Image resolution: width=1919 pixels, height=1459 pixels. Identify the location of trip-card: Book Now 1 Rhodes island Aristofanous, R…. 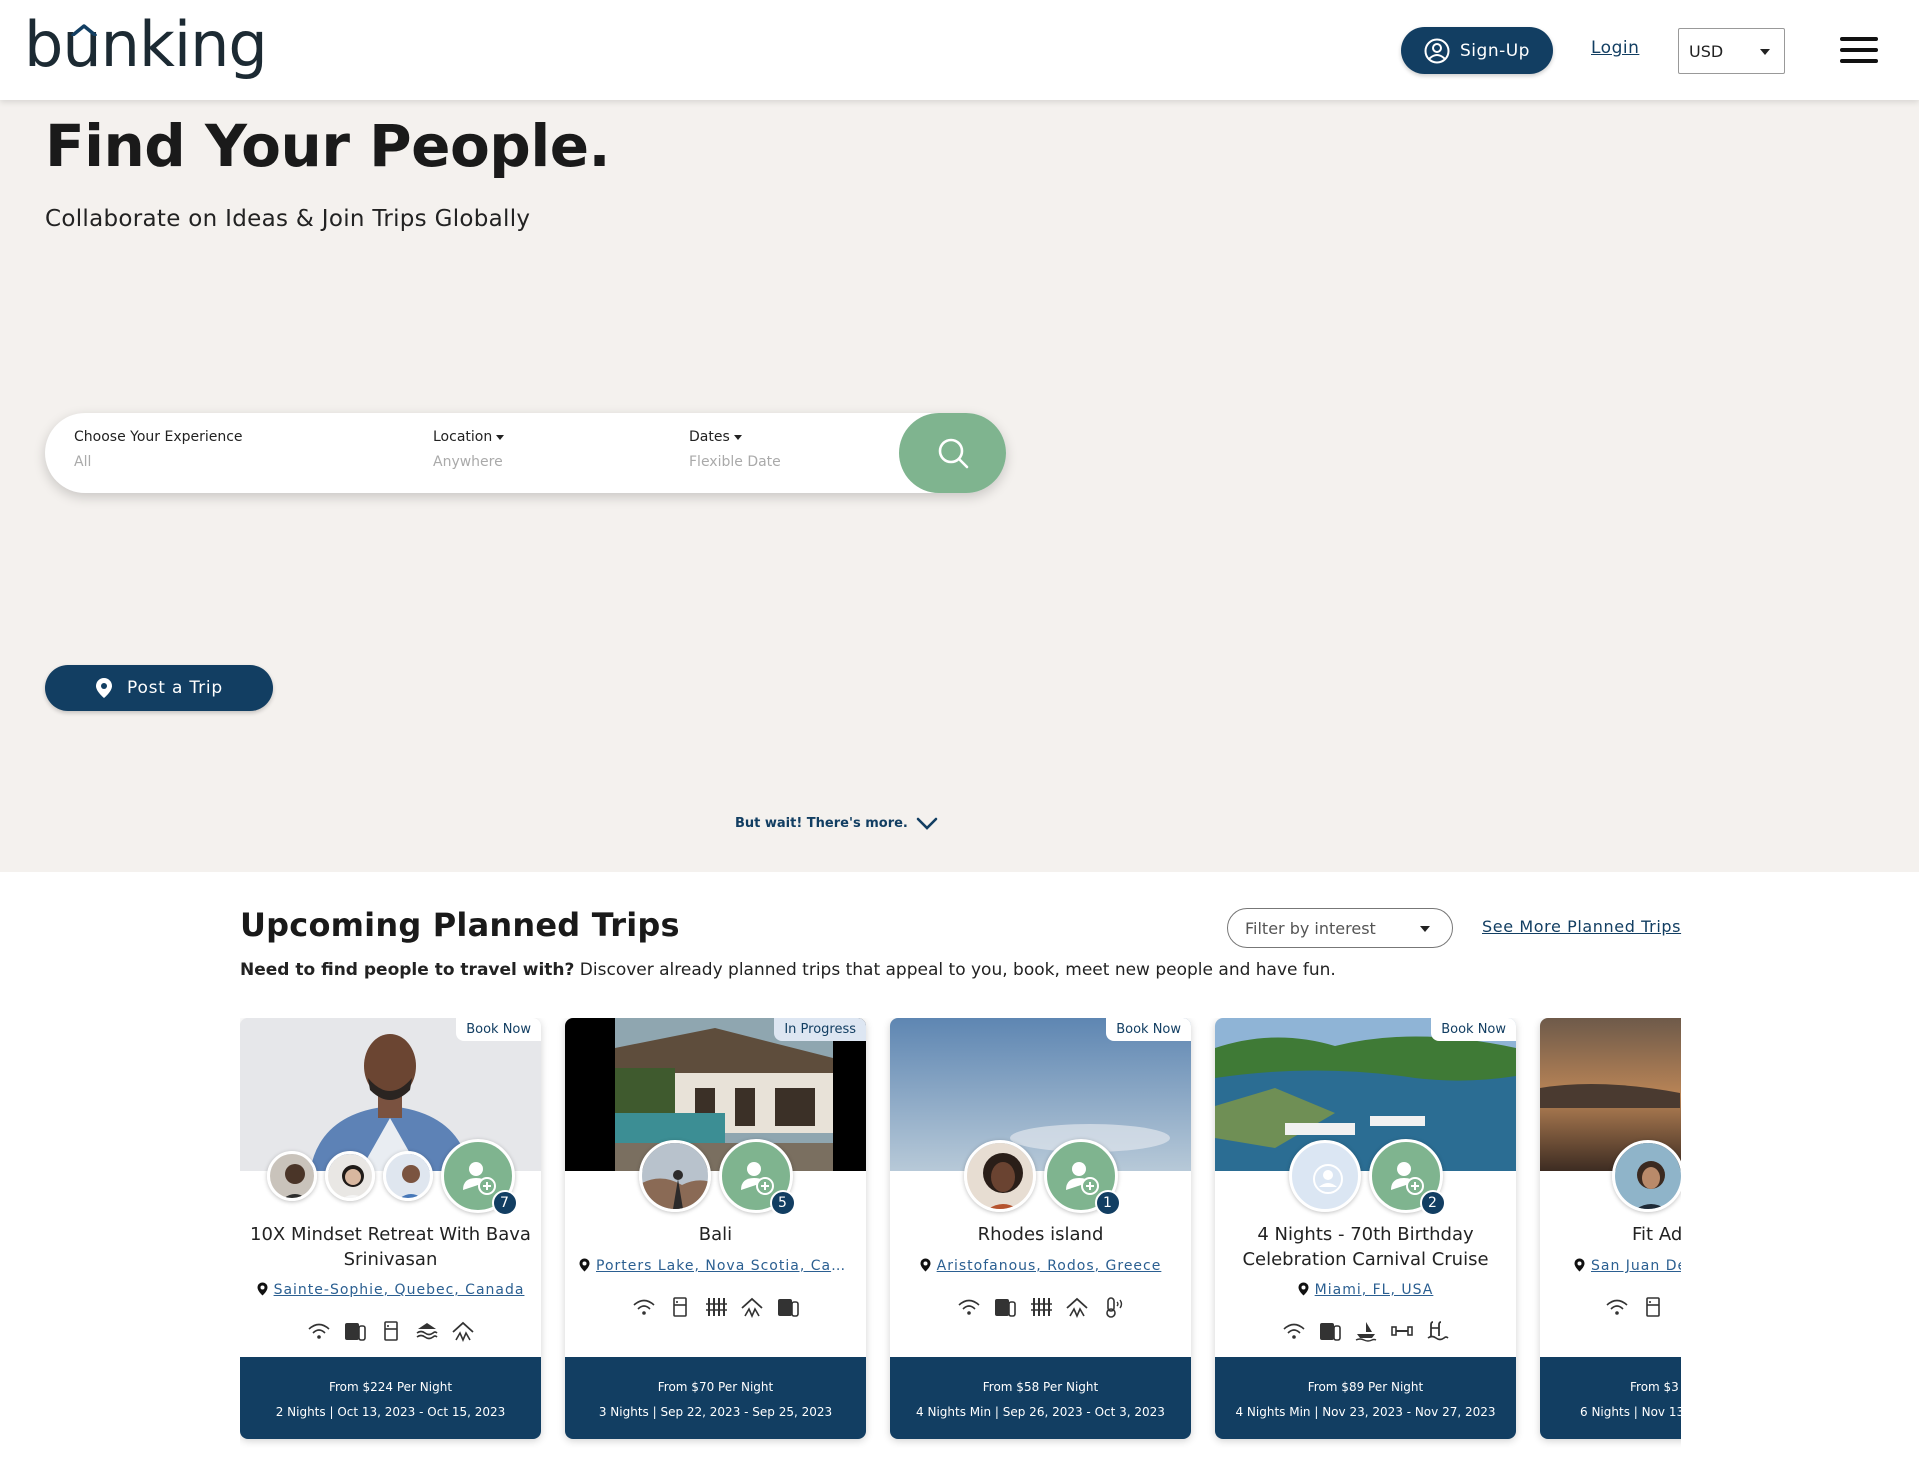
(1040, 1228).